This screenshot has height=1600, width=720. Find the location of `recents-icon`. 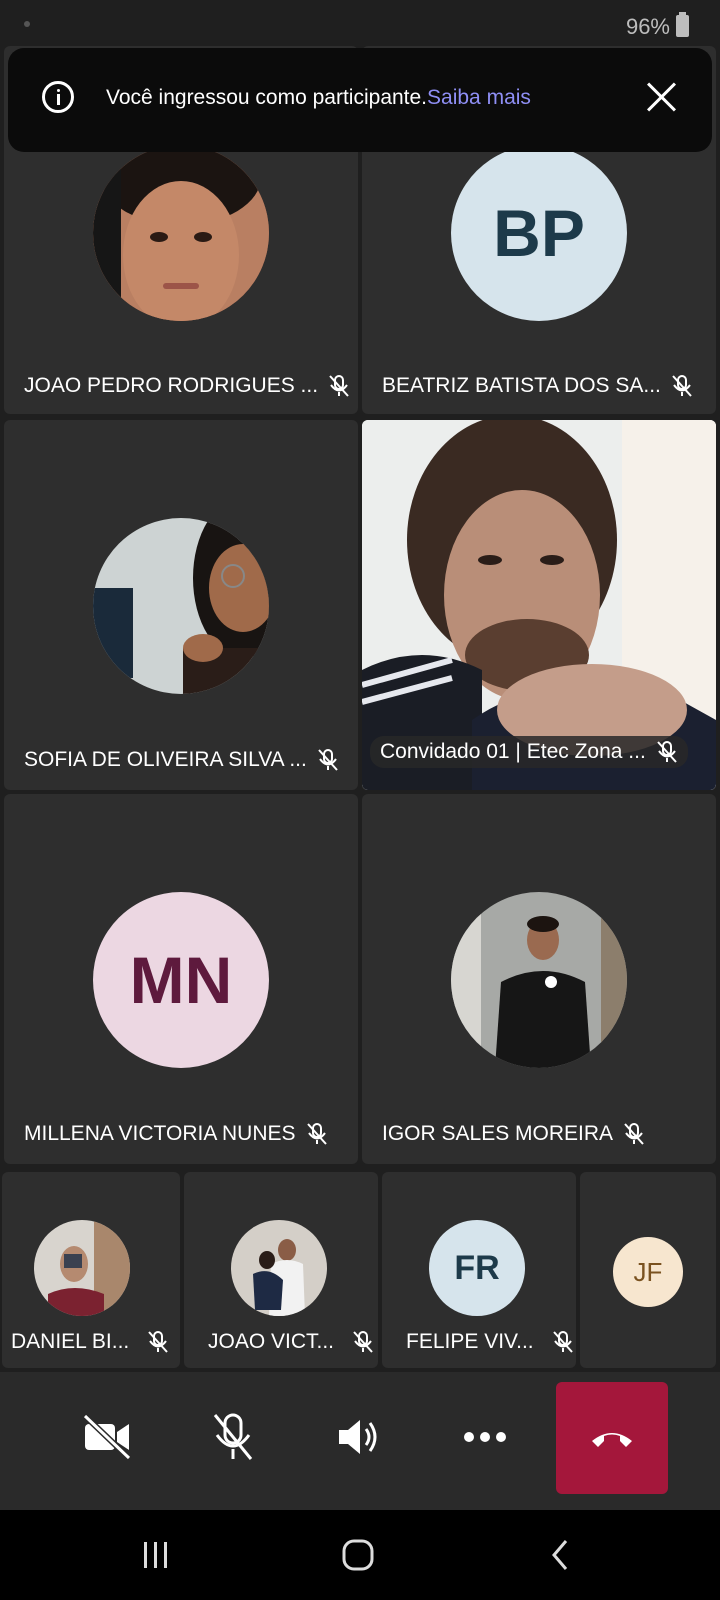

recents-icon is located at coordinates (155, 1555).